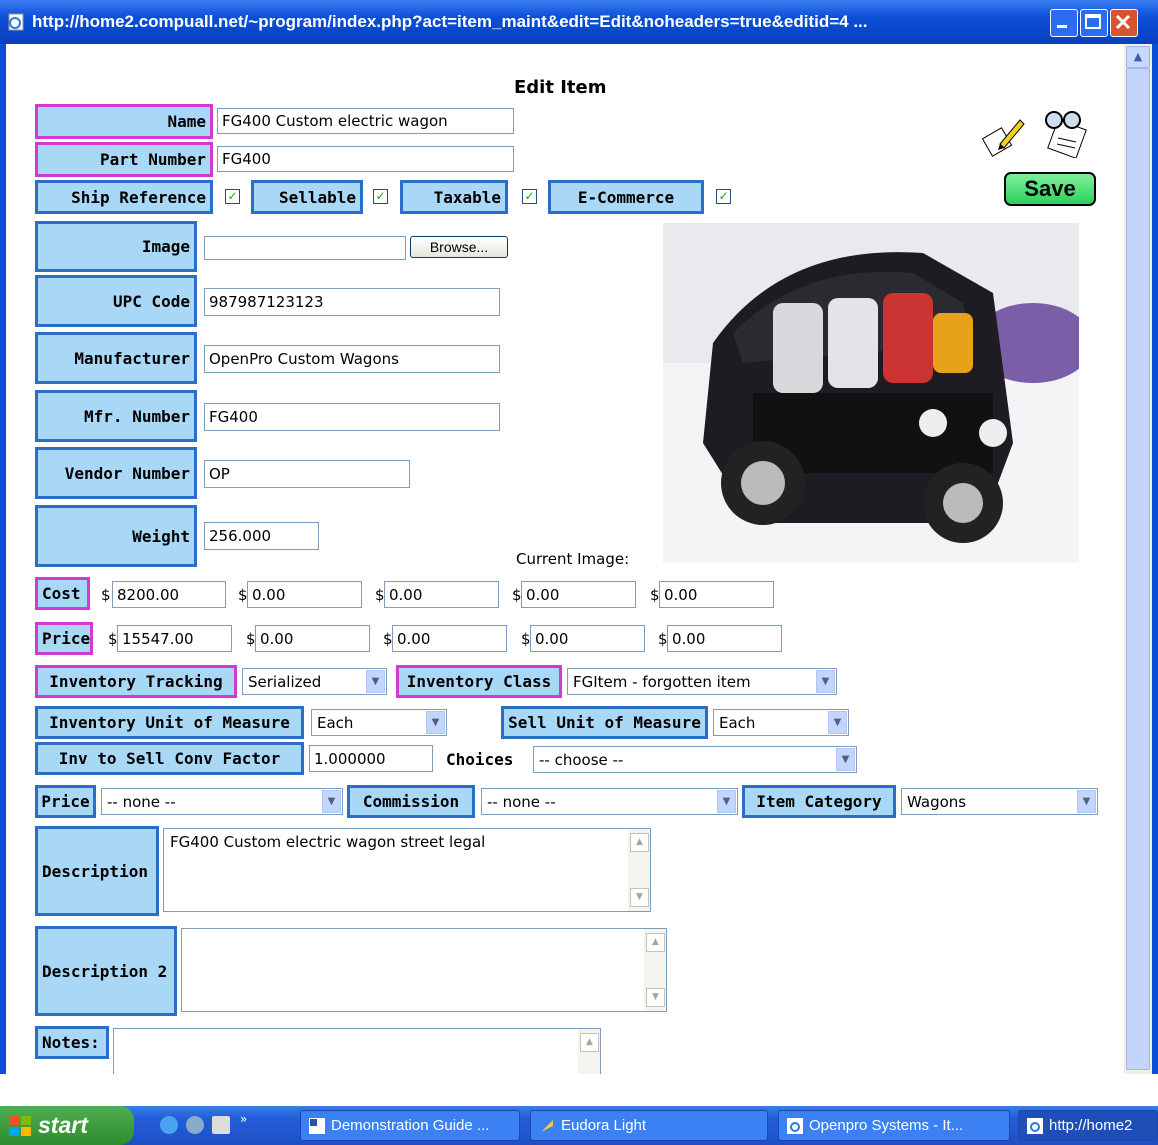 The width and height of the screenshot is (1158, 1145). Describe the element at coordinates (1005, 137) in the screenshot. I see `pencil-notepad-icon` at that location.